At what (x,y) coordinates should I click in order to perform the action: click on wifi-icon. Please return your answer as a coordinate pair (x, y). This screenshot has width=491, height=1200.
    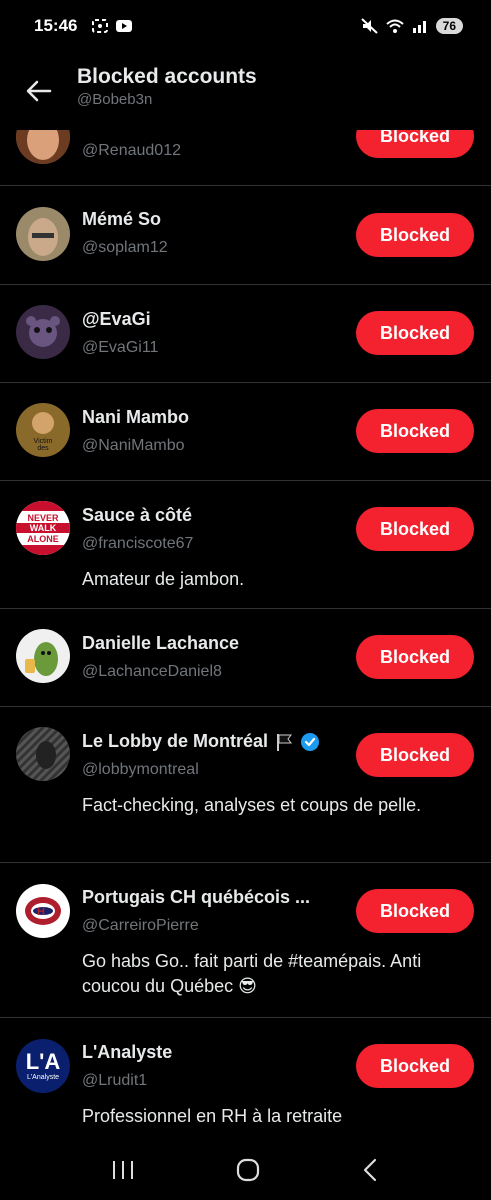
    Looking at the image, I should click on (394, 26).